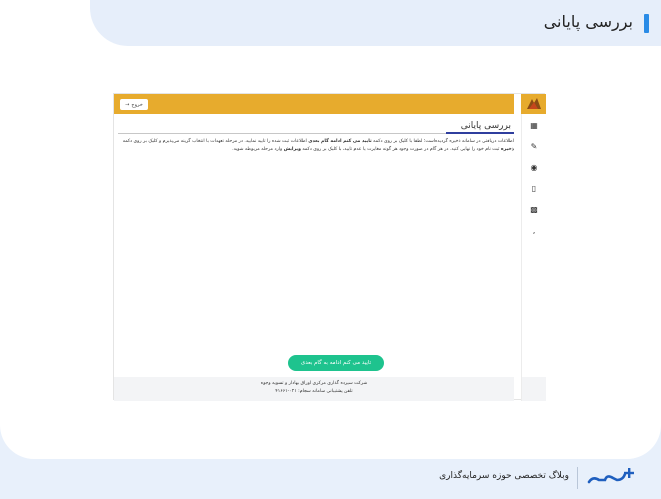  I want to click on paragraph-bold-2: ذخیره, so click(507, 149).